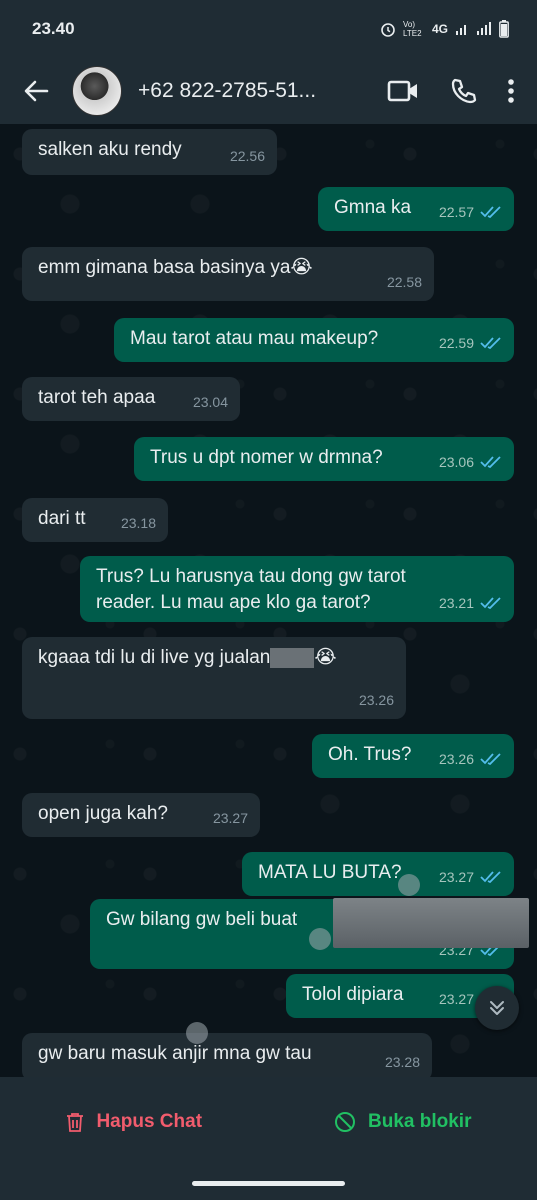 This screenshot has height=1200, width=537. I want to click on blocked-actions-bar: Hapus Chat Buka blokir, so click(268, 1122).